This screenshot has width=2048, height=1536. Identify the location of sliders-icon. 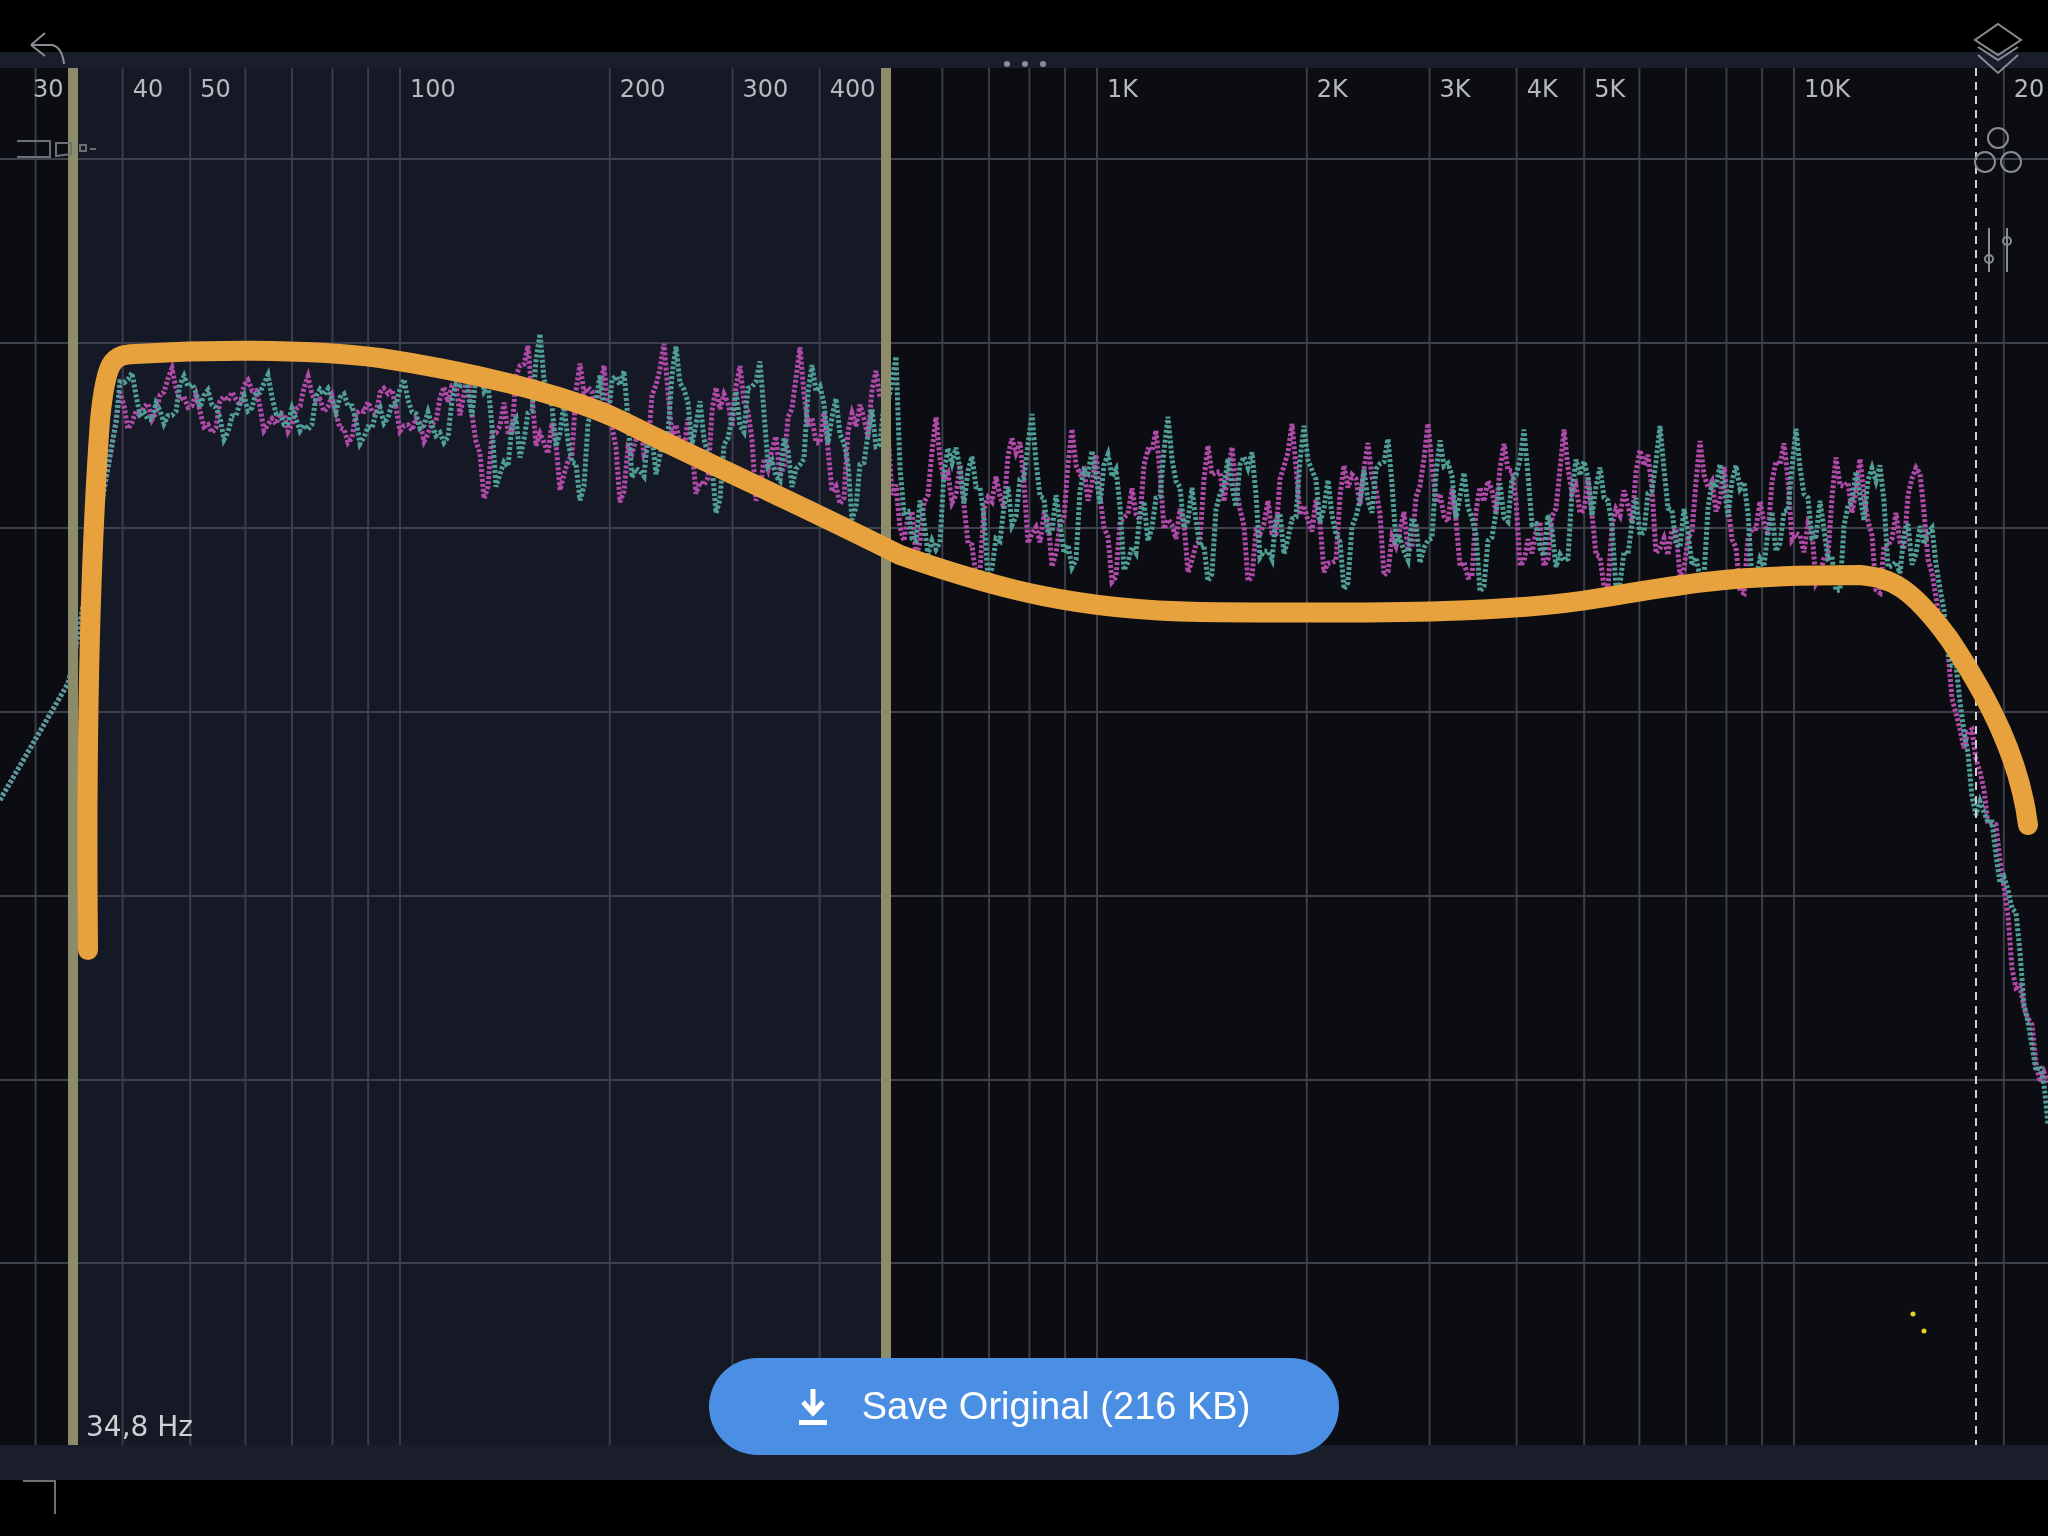
(1998, 250).